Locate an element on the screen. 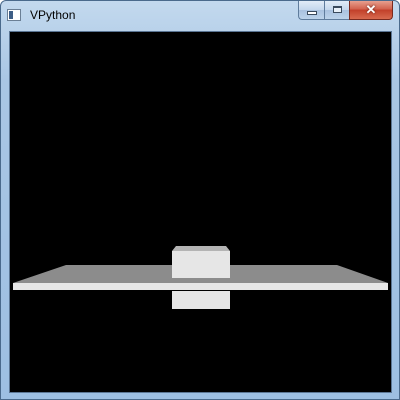  3d-scene is located at coordinates (200, 277).